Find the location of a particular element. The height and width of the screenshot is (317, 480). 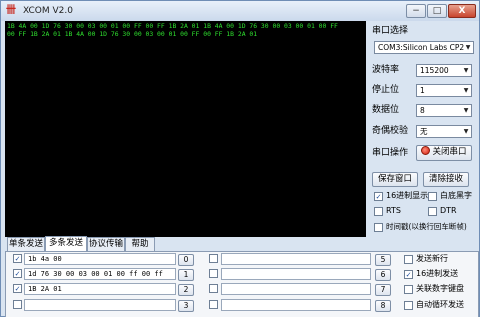

save-window-button: 保存窗口 is located at coordinates (395, 179).